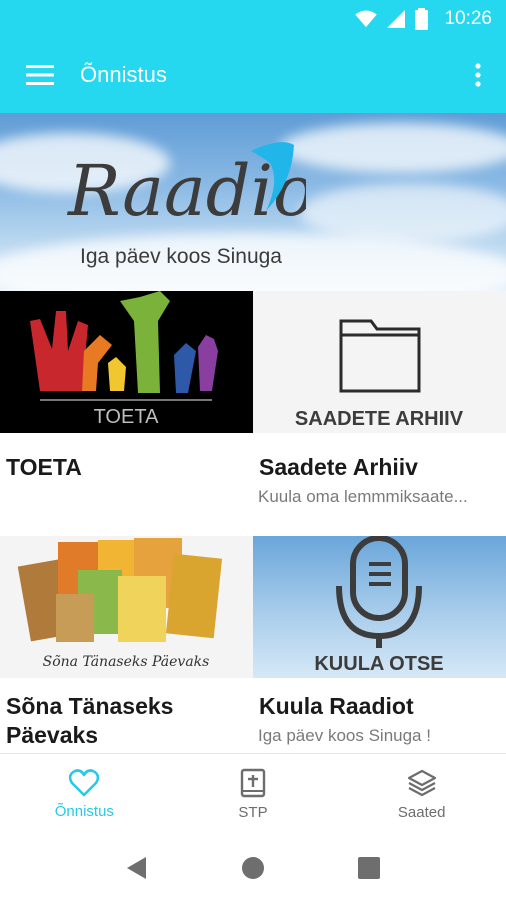 This screenshot has width=506, height=900. Describe the element at coordinates (253, 812) in the screenshot. I see `nav-label: STP` at that location.